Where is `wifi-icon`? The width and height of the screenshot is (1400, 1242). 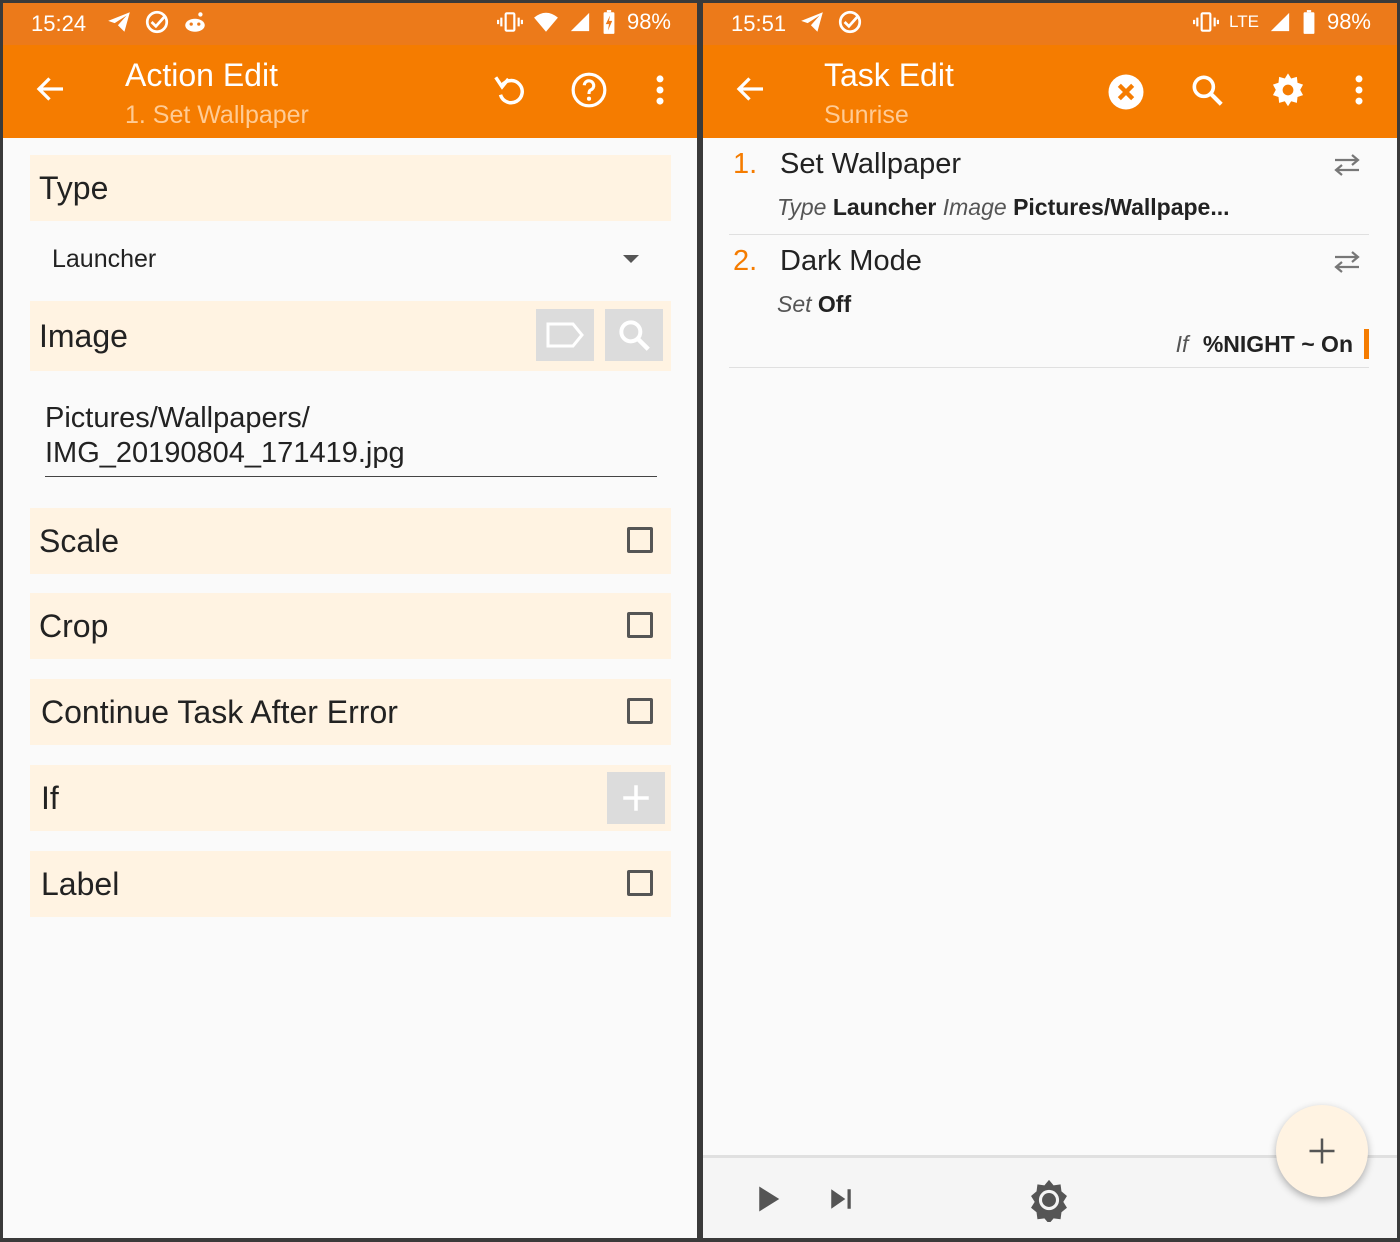 wifi-icon is located at coordinates (546, 22).